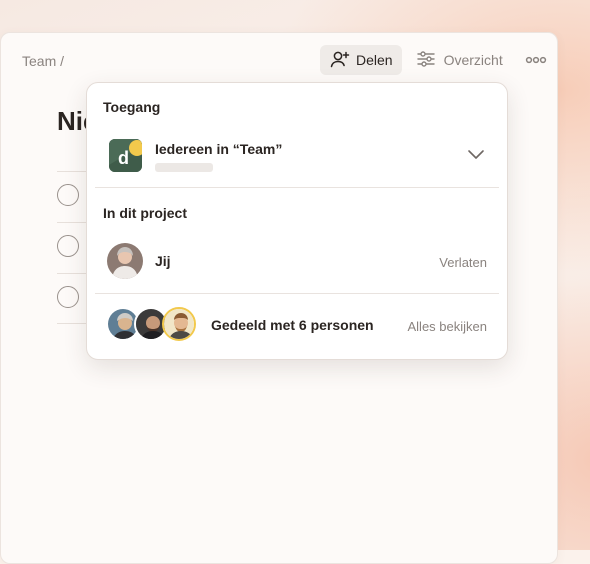 The image size is (590, 564). I want to click on overview-button: Overzicht, so click(459, 60).